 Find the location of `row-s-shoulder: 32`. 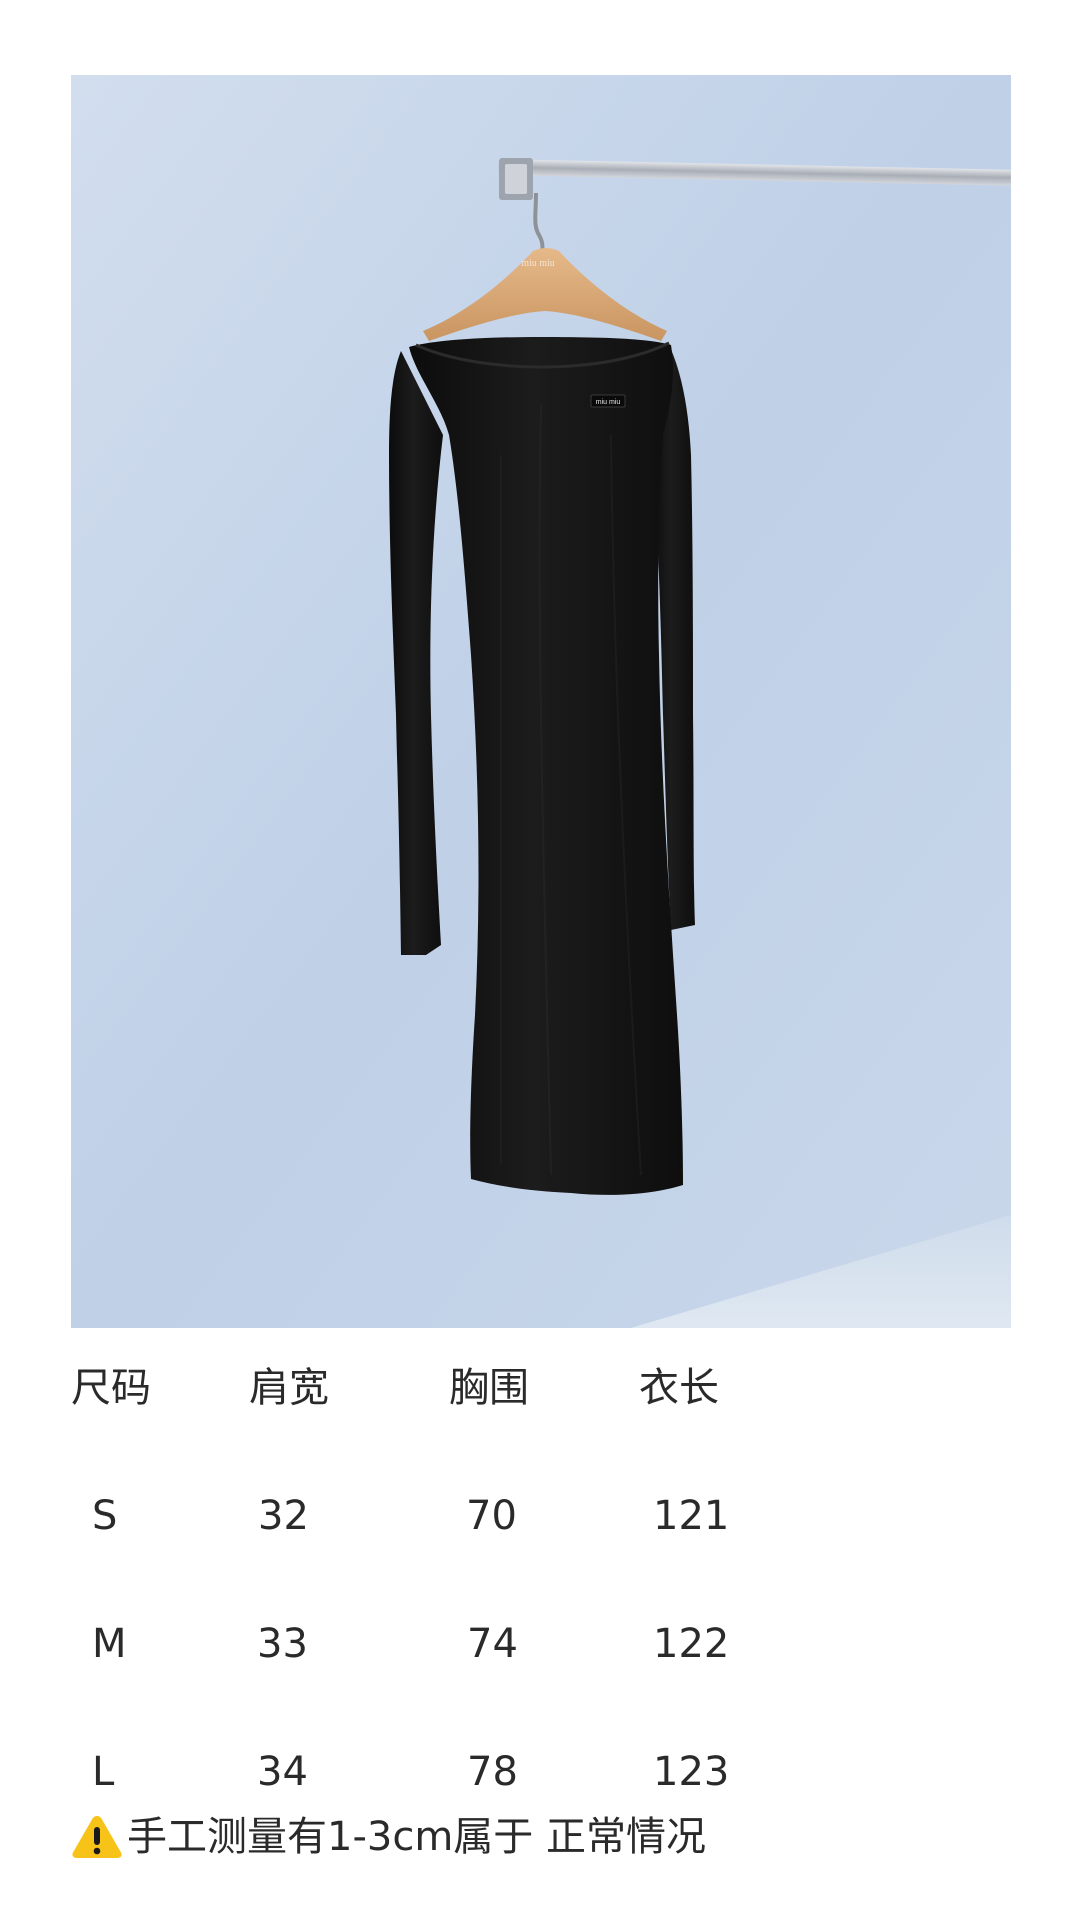

row-s-shoulder: 32 is located at coordinates (283, 1516).